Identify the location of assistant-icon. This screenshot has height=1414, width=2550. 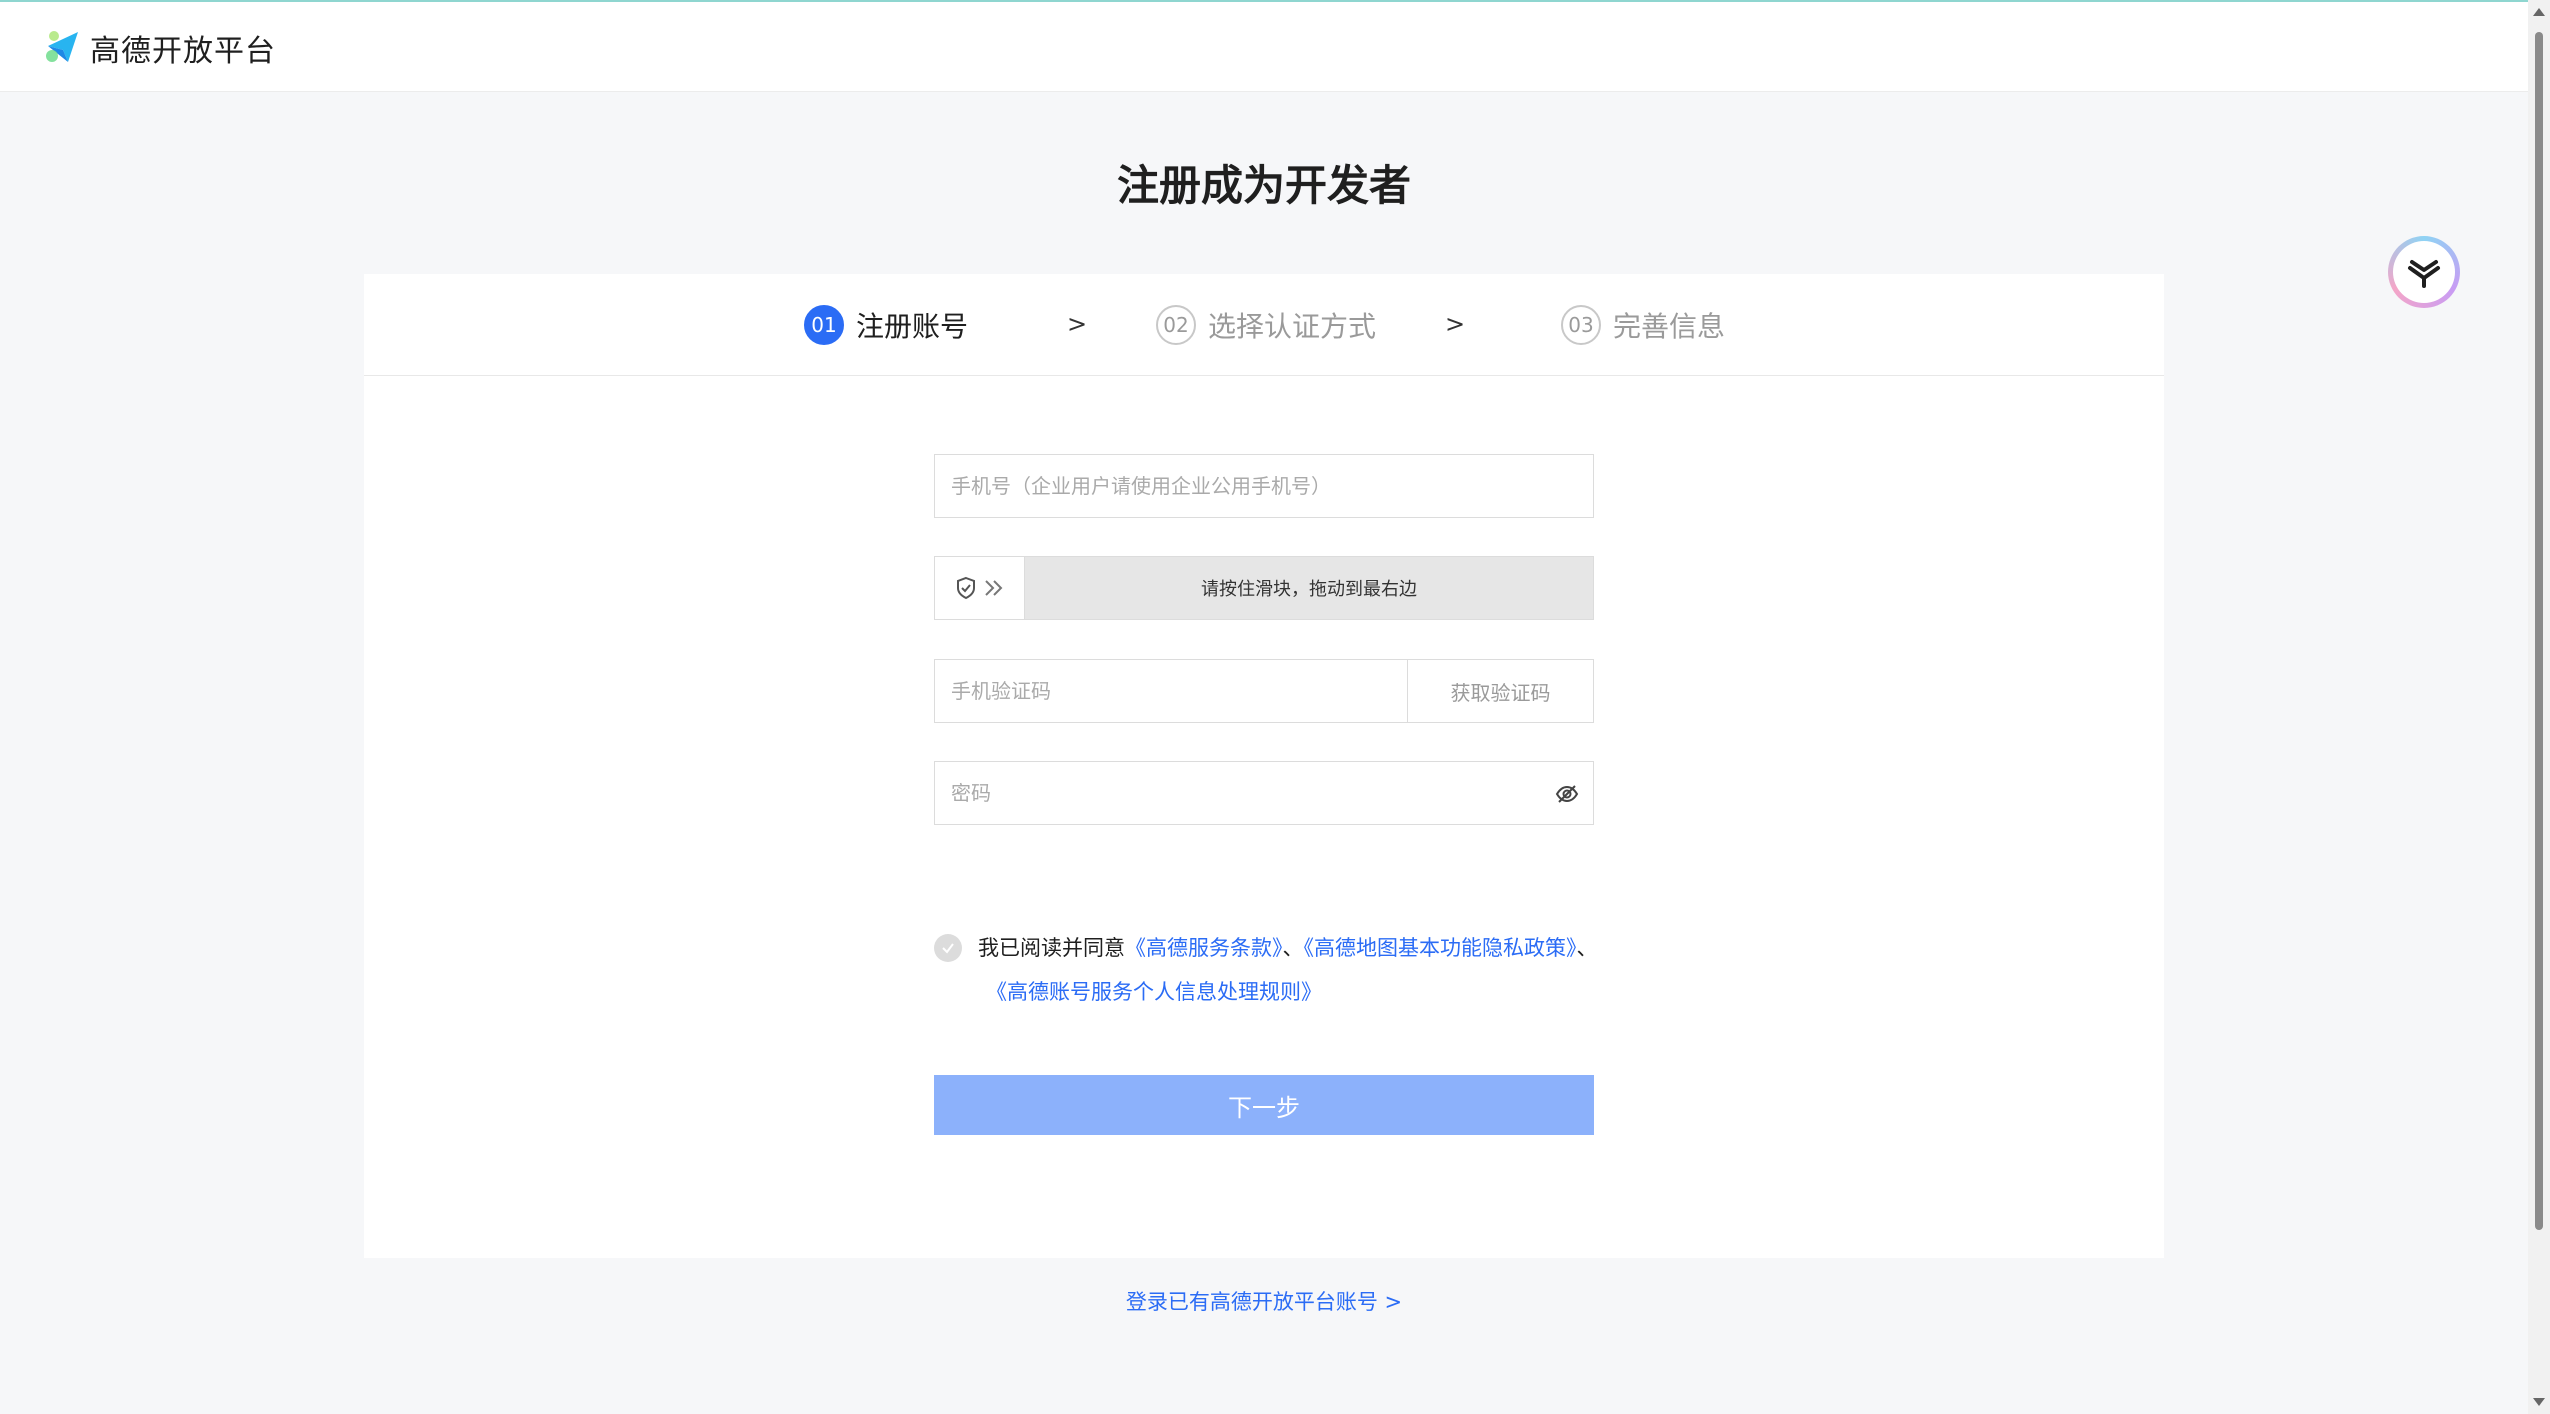
(2424, 274).